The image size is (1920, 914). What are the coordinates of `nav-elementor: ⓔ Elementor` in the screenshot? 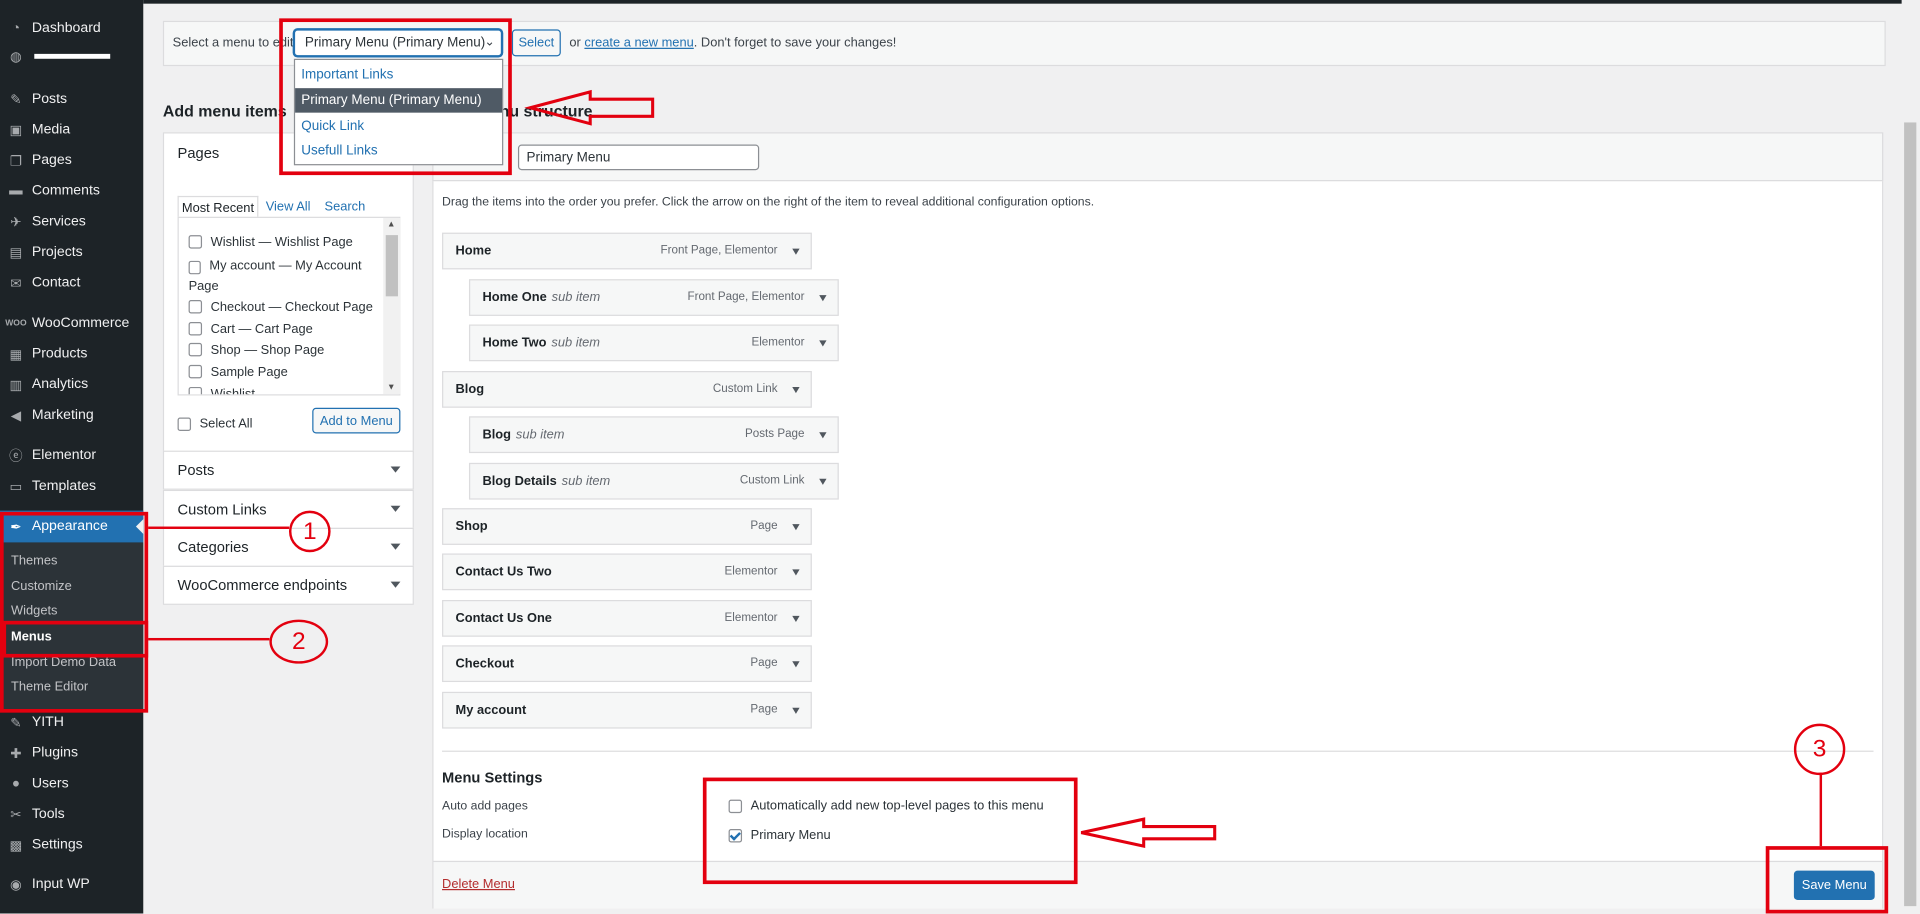 It's located at (71, 455).